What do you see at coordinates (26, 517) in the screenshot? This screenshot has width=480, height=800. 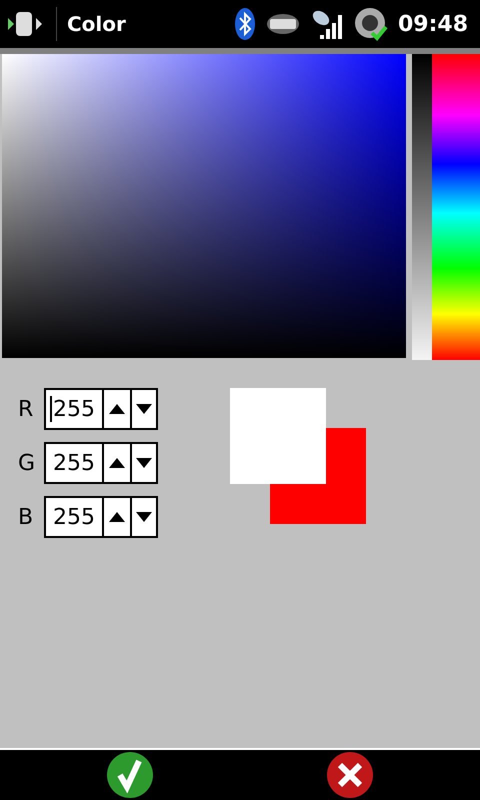 I see `channel-label: B` at bounding box center [26, 517].